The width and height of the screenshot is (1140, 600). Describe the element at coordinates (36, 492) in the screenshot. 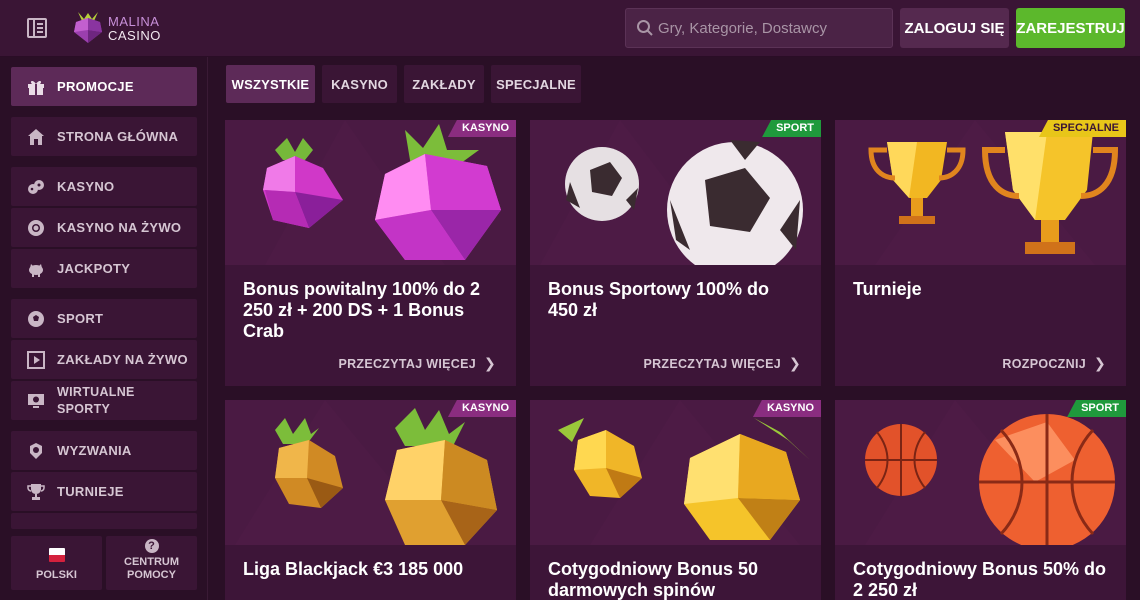

I see `trophy-icon` at that location.